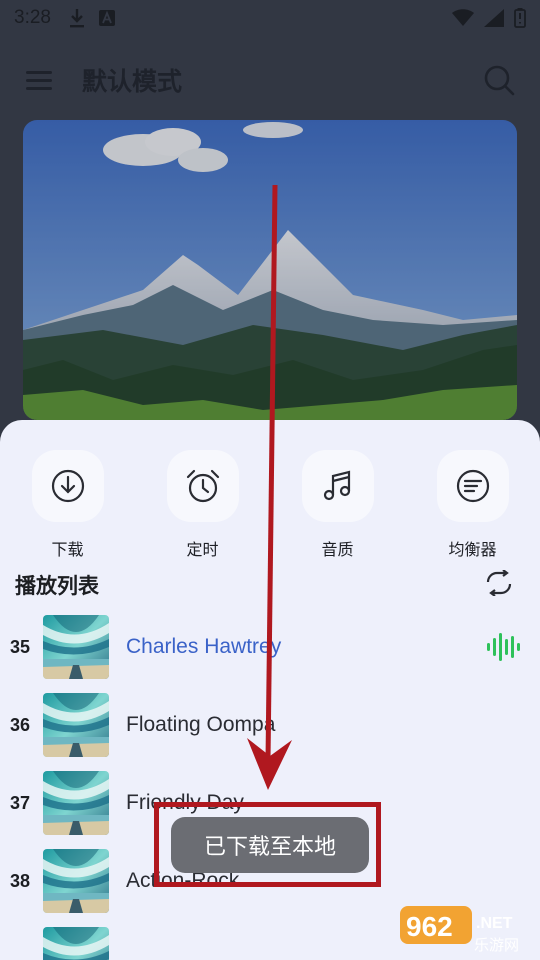 This screenshot has width=540, height=960. What do you see at coordinates (204, 646) in the screenshot?
I see `track-title: Charles Hawtrey` at bounding box center [204, 646].